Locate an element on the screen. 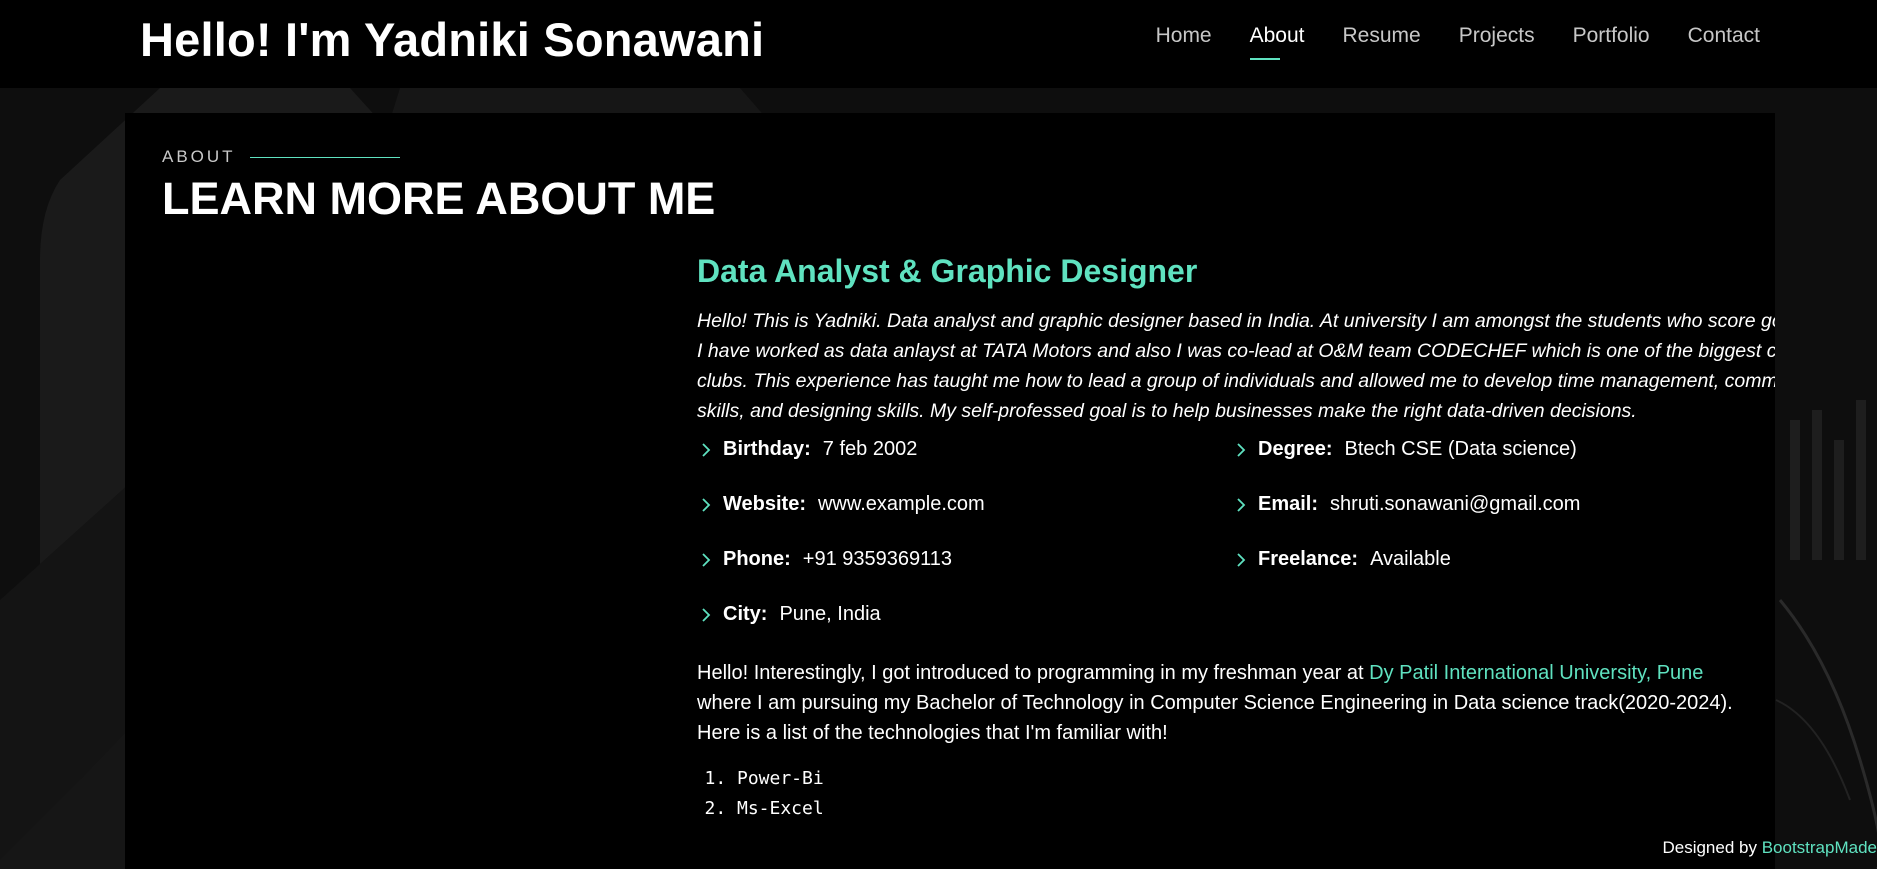  detail-value: Available is located at coordinates (1410, 559).